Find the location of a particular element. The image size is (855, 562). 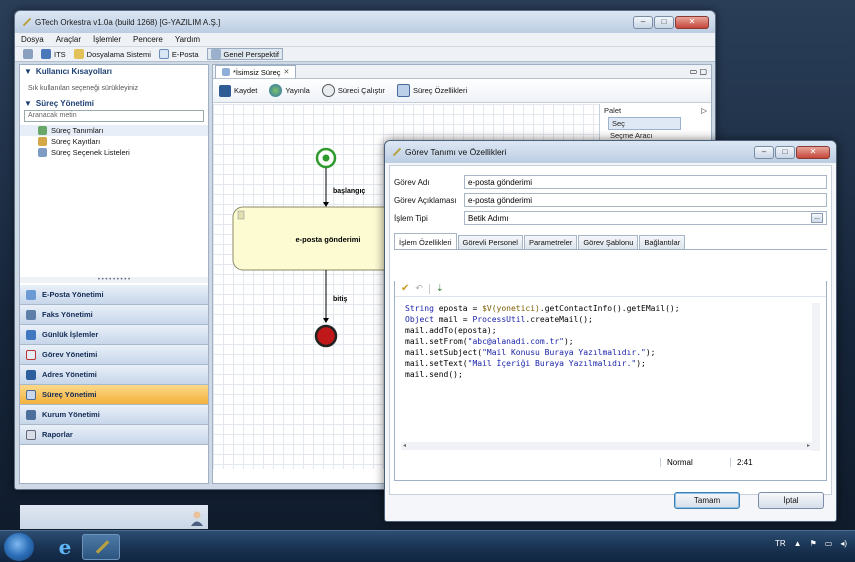

nav-email: E-Posta Yönetimi is located at coordinates (114, 295).